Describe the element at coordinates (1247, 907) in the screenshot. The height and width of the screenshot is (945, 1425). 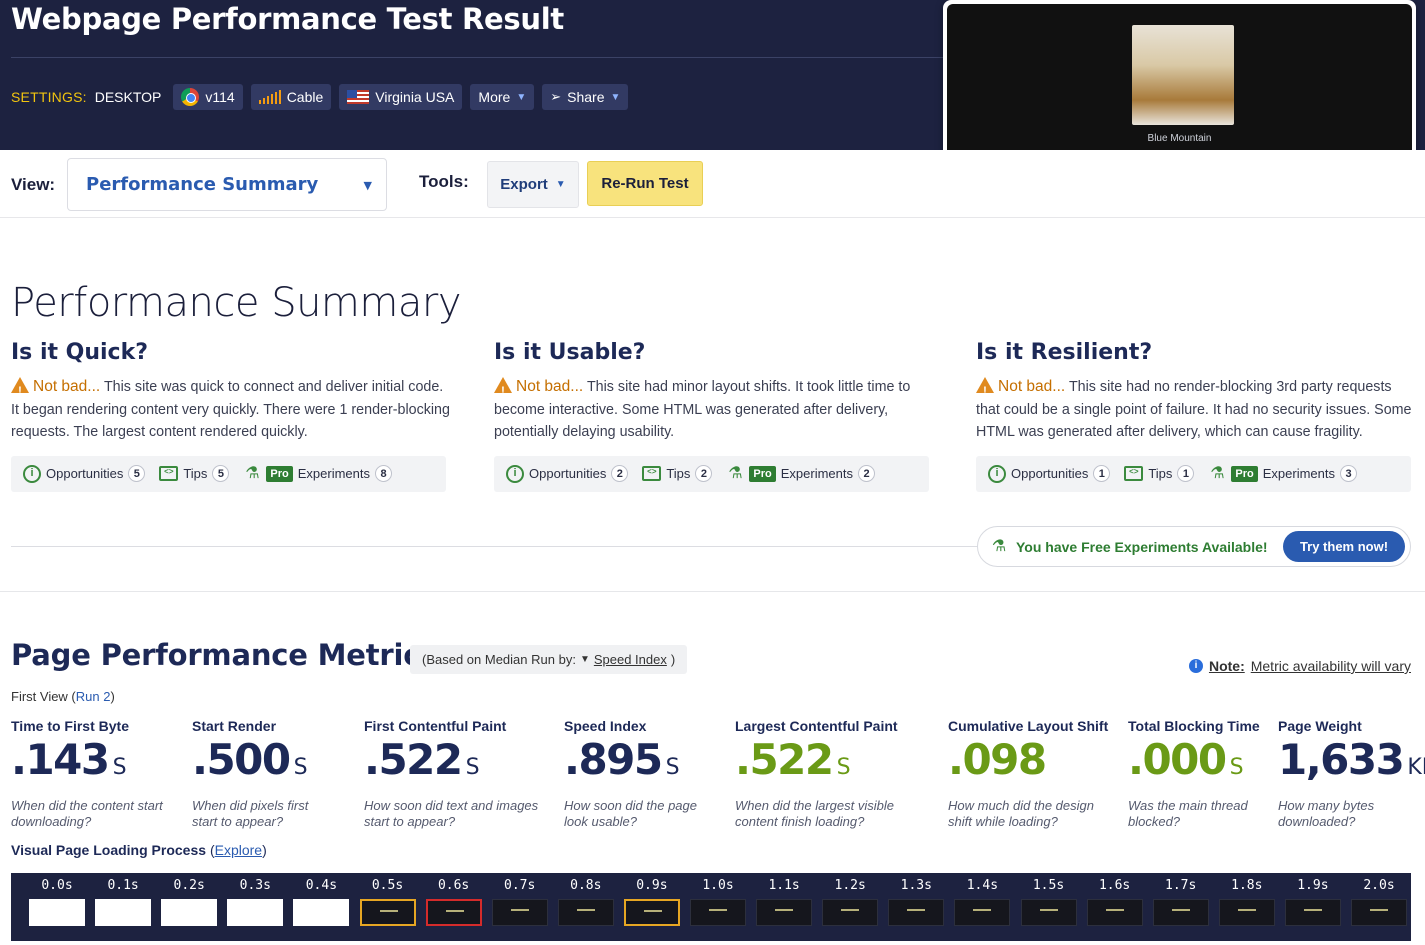
I see `filmstrip-frame: 1.8s` at that location.